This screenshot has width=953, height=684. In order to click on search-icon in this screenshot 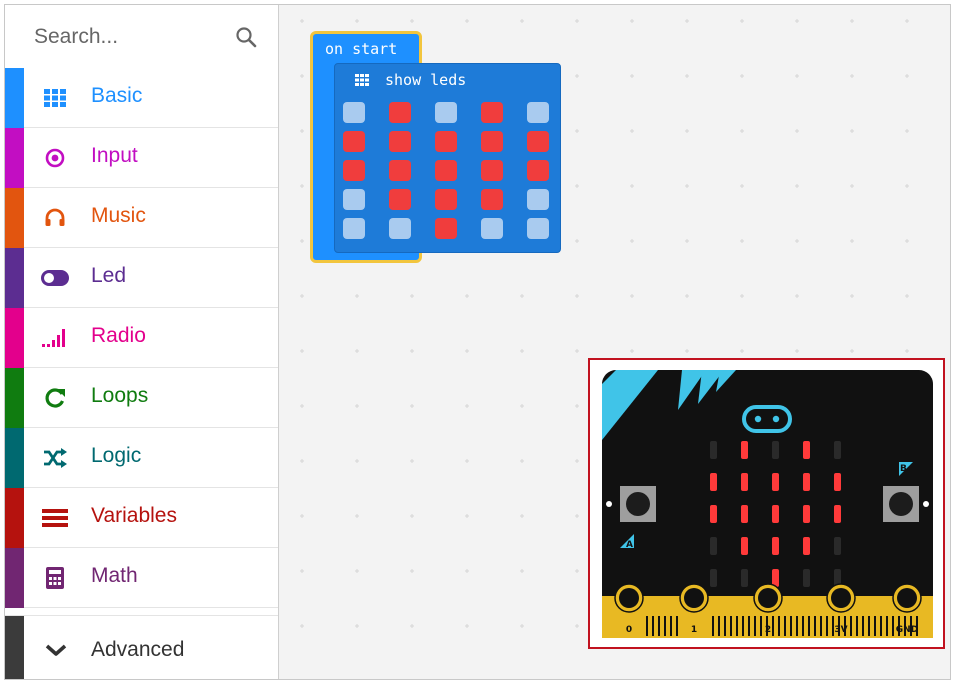, I will do `click(246, 37)`.